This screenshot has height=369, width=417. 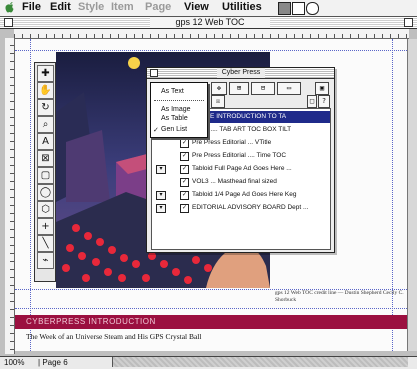 I want to click on zoom-tool-icon: ⌕, so click(x=45, y=124).